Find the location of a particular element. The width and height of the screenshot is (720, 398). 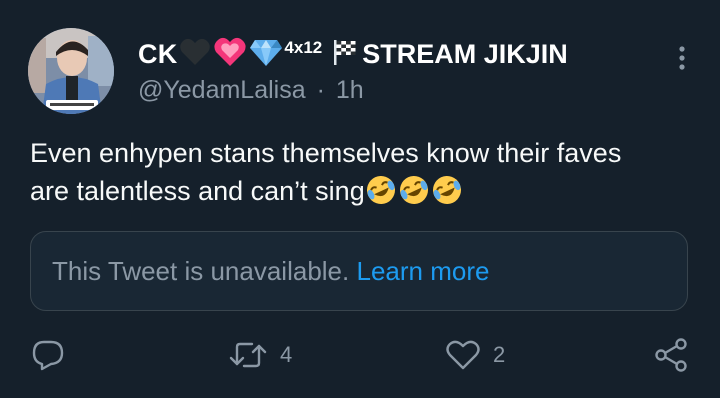

share-button is located at coordinates (671, 355).